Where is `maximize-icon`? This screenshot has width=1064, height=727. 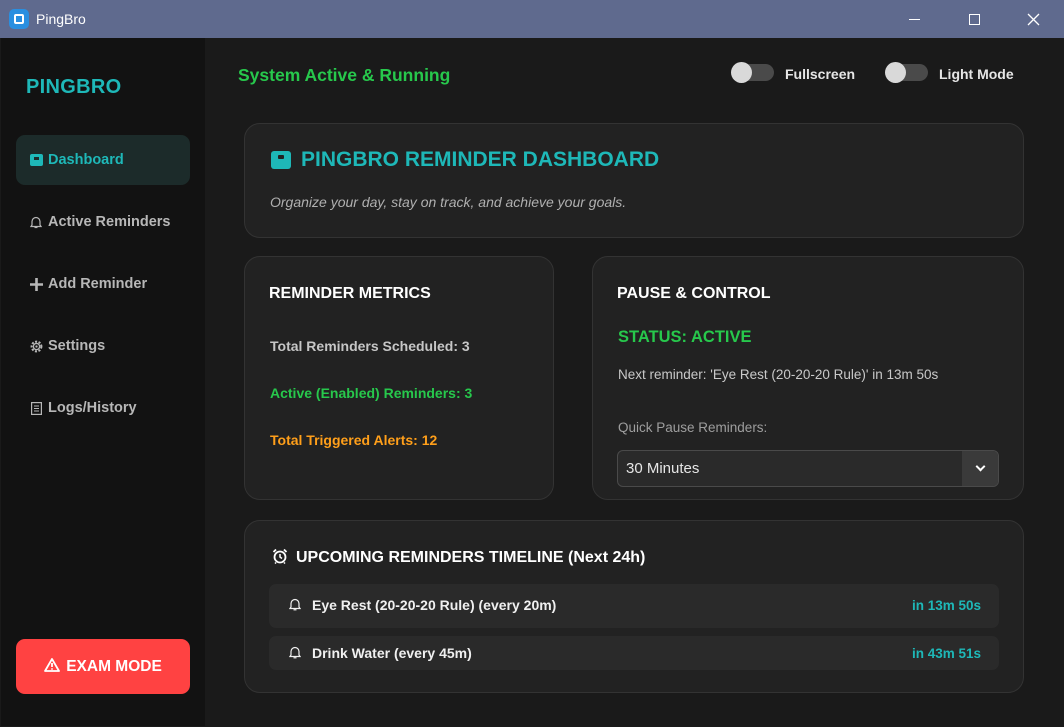 maximize-icon is located at coordinates (974, 19).